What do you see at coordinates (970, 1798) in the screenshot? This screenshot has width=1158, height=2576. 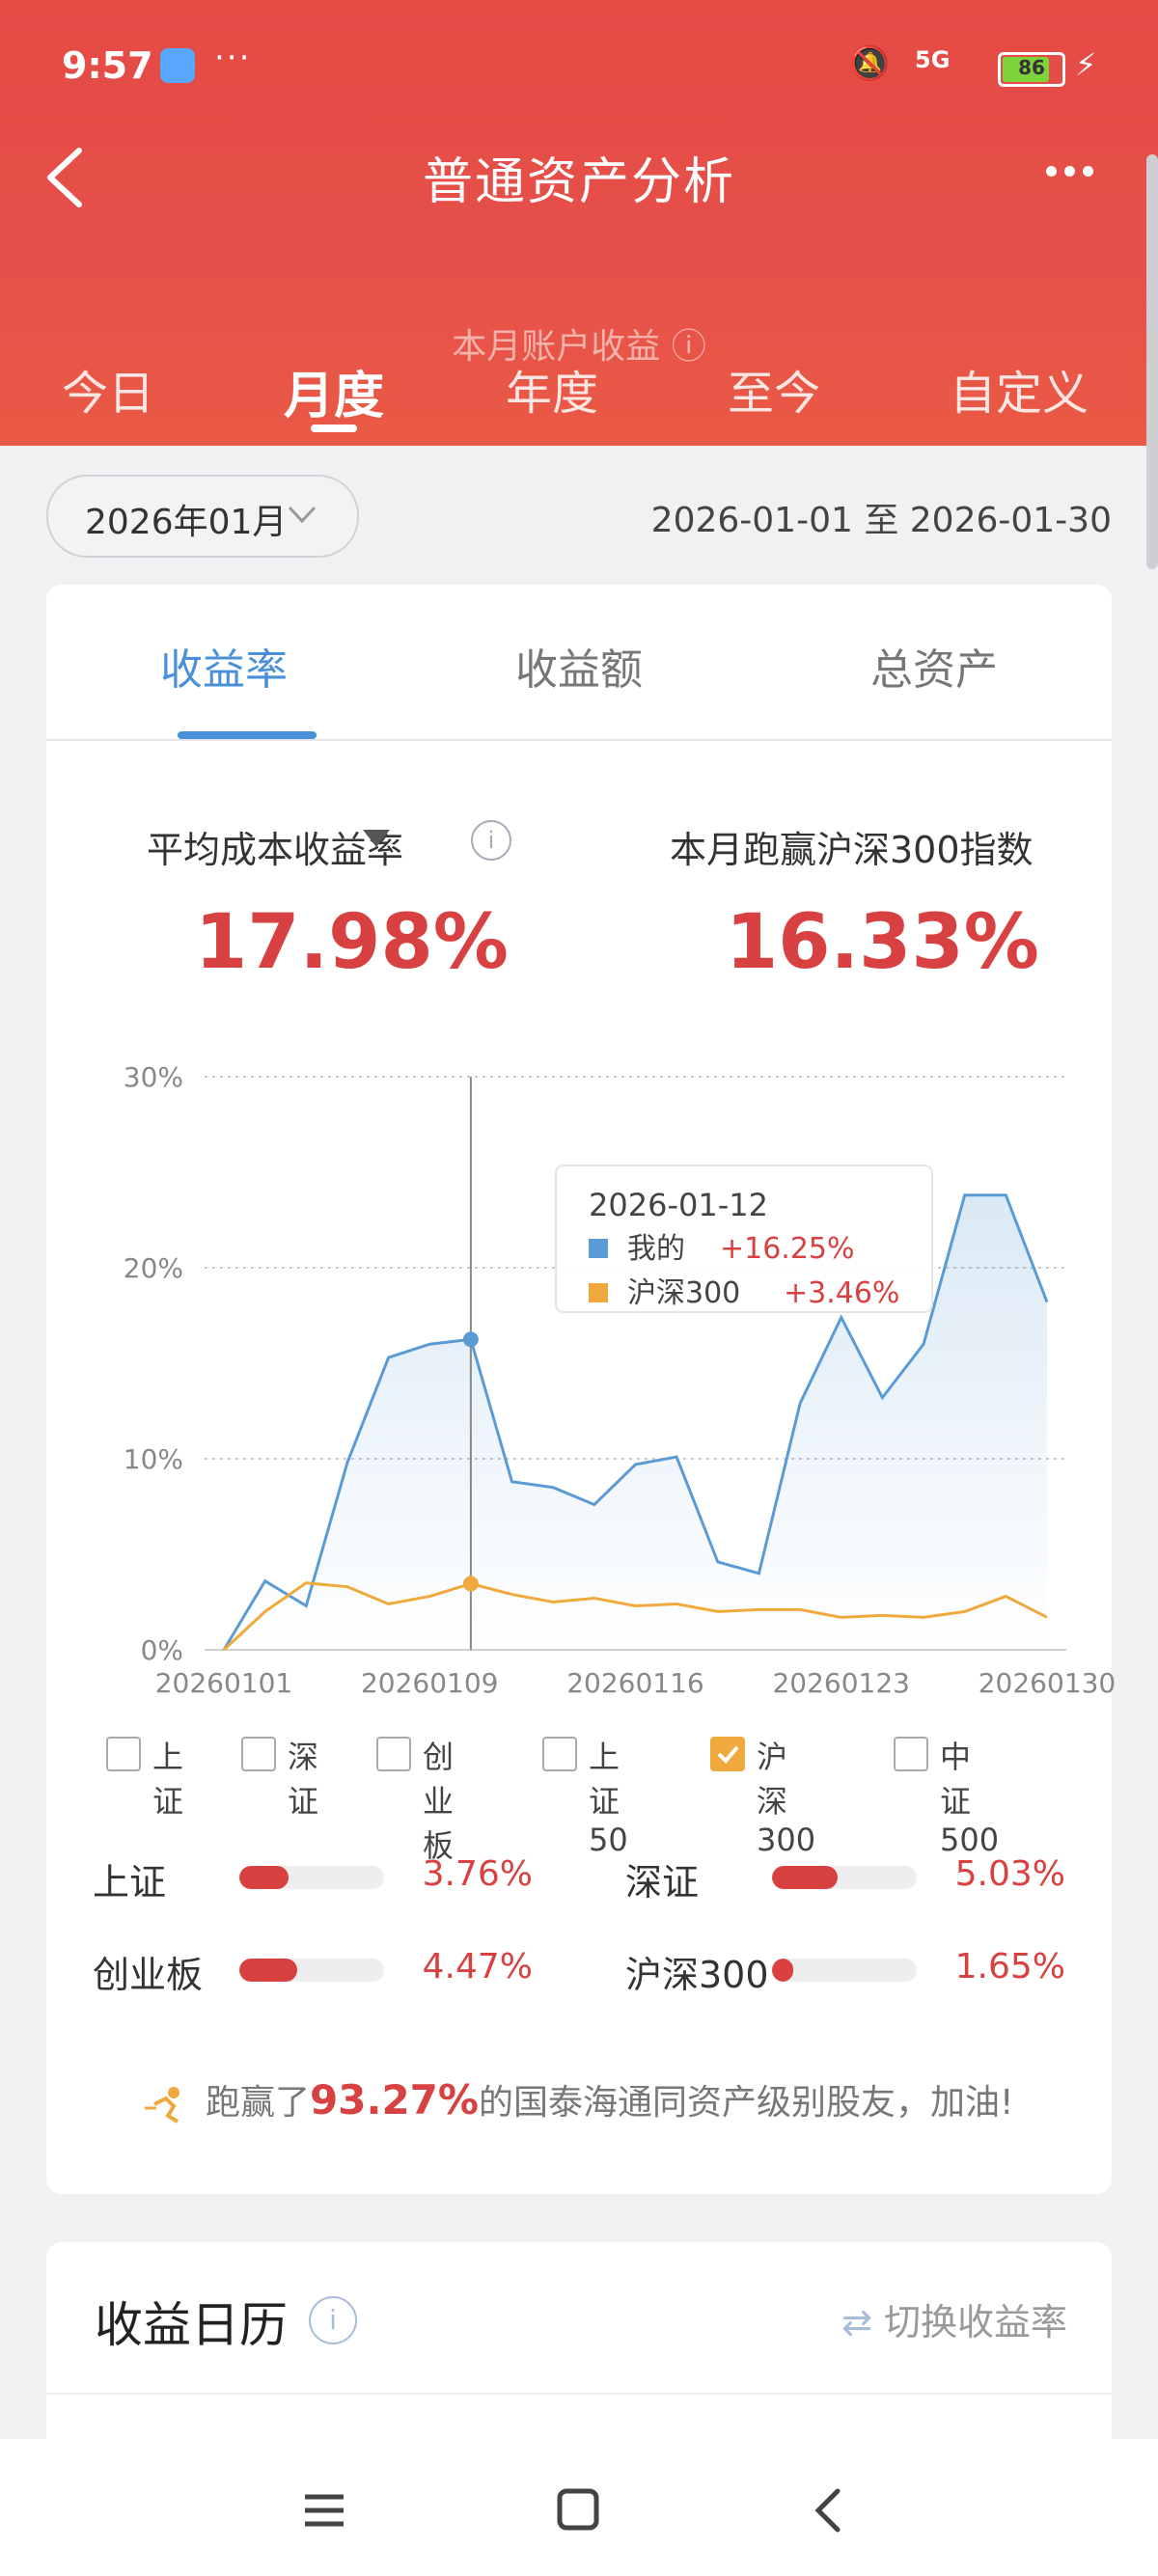 I see `legend-label: 中证500` at bounding box center [970, 1798].